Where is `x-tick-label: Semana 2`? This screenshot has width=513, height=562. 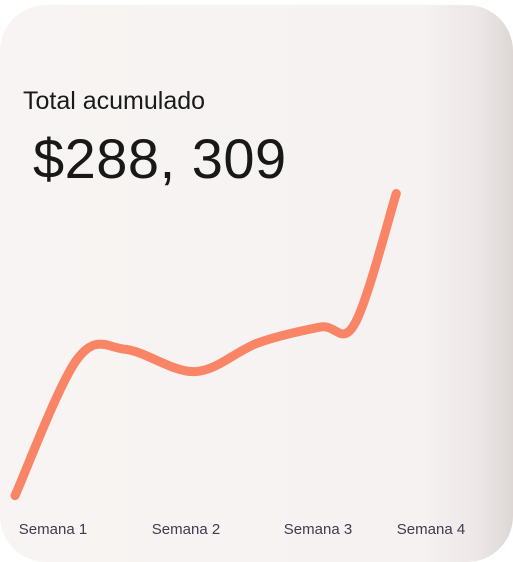
x-tick-label: Semana 2 is located at coordinates (186, 529).